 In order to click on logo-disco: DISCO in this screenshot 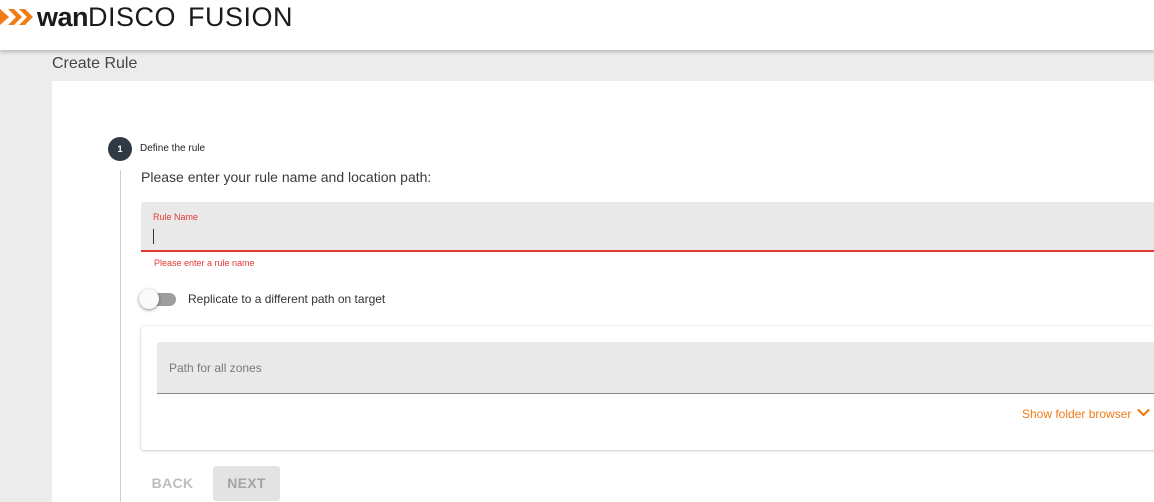, I will do `click(132, 17)`.